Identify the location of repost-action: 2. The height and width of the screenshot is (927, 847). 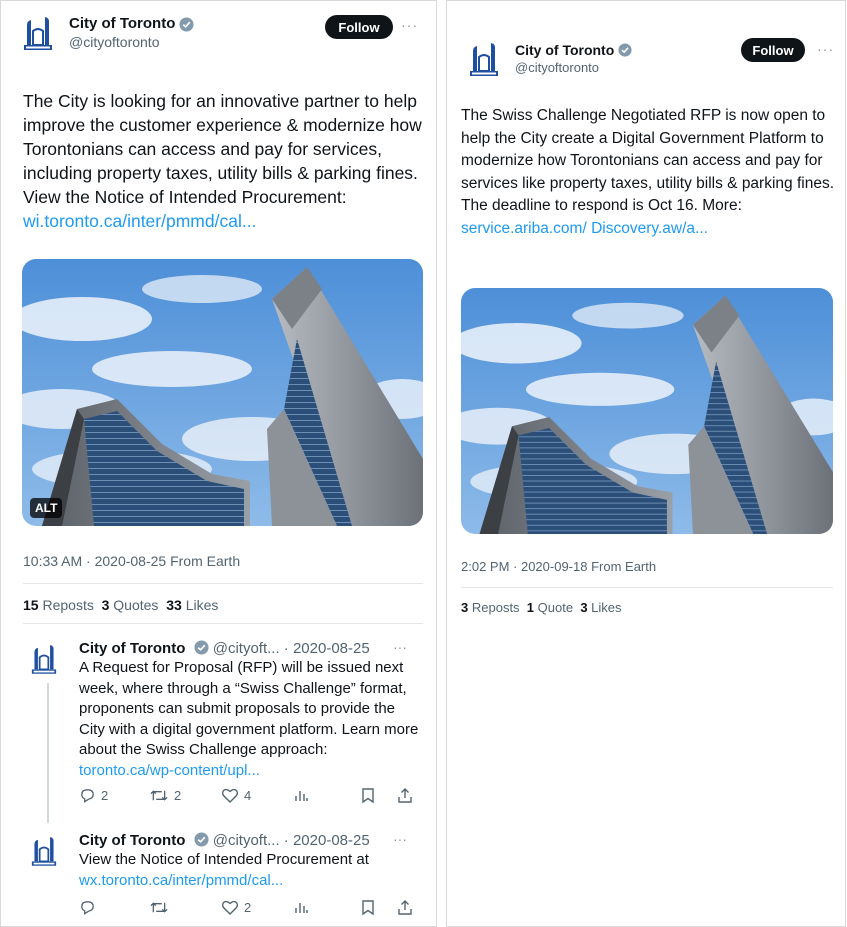
(165, 795).